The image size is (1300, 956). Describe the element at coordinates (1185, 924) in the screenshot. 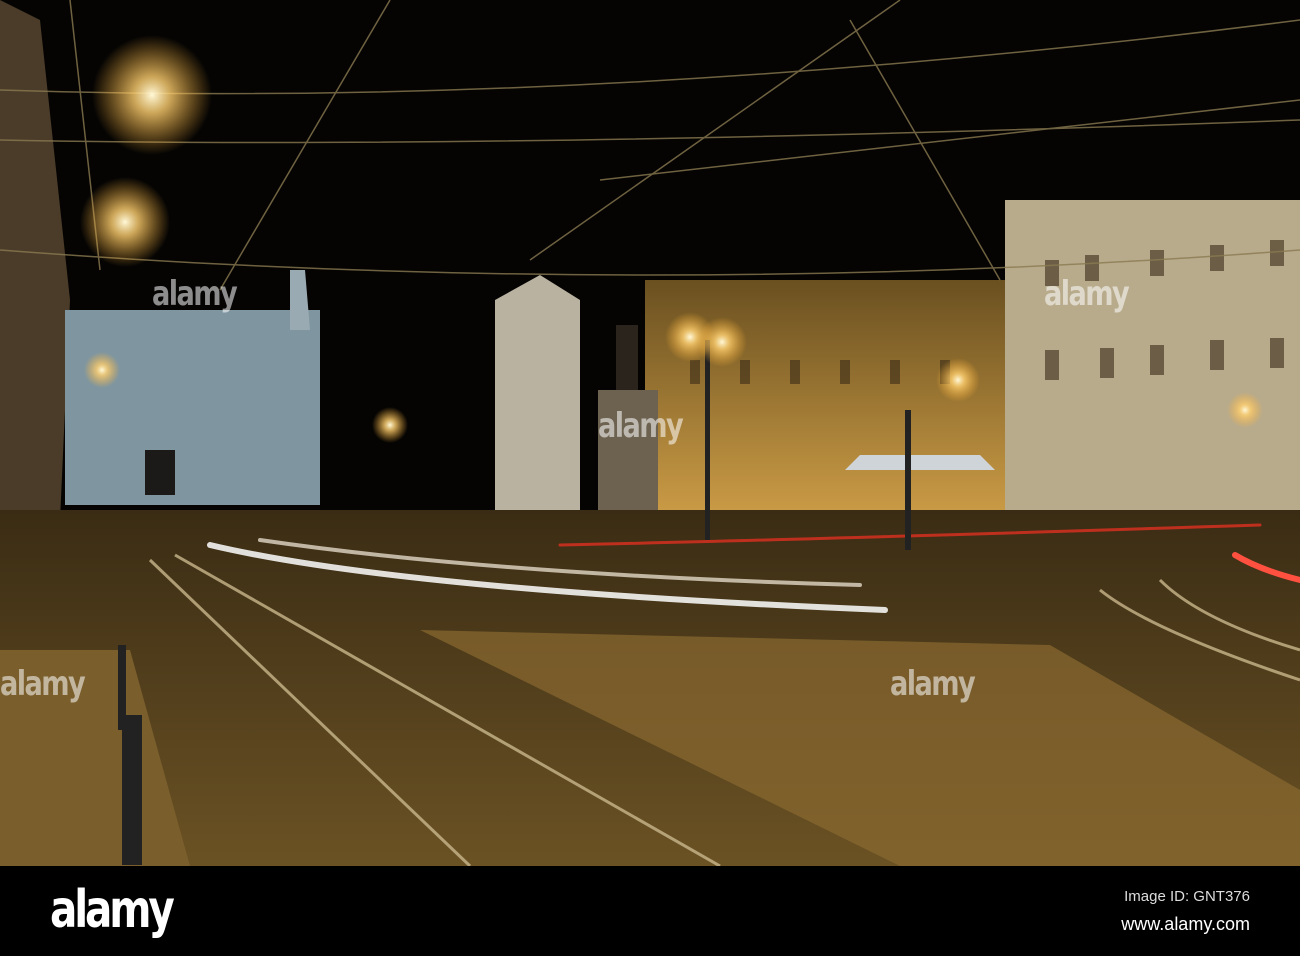

I see `website-link: www.alamy.com` at that location.